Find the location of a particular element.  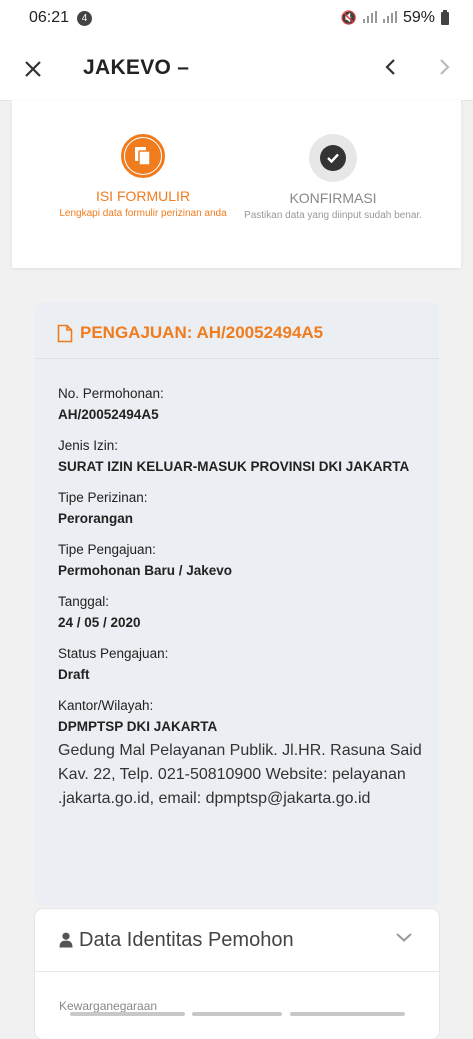

field-value: Permohonan Baru / Jakevo is located at coordinates (145, 570).